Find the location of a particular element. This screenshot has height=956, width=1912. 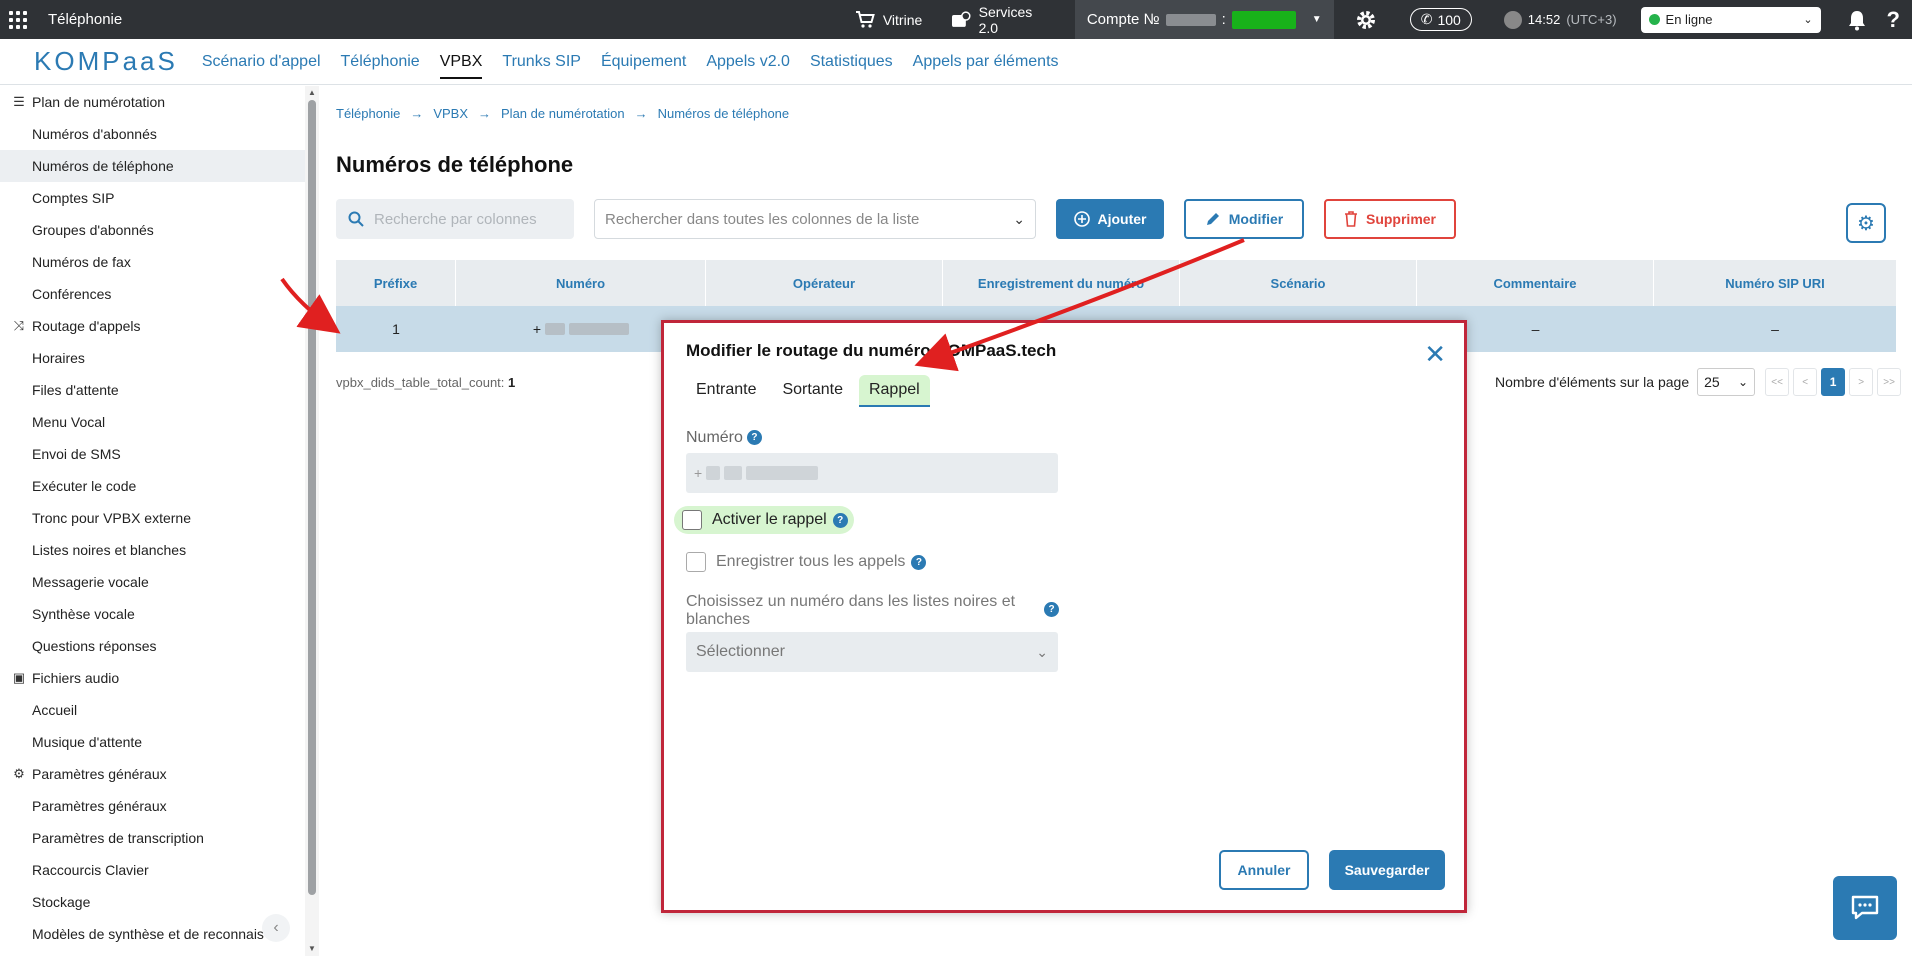

sidebar-item-accueil: Accueil is located at coordinates (152, 710).